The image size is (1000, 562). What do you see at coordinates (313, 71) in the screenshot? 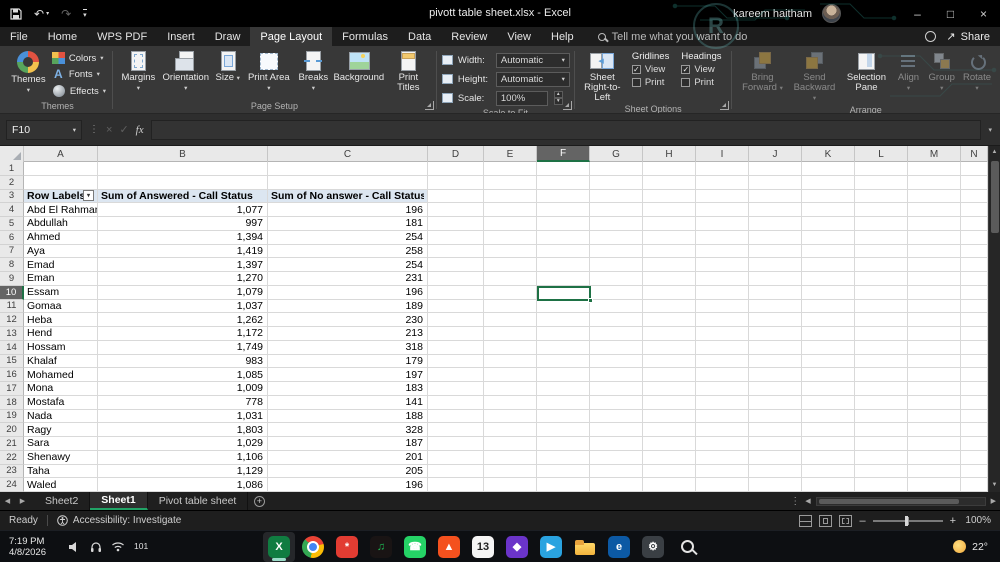
I see `breaks-button: Breaks ▾` at bounding box center [313, 71].